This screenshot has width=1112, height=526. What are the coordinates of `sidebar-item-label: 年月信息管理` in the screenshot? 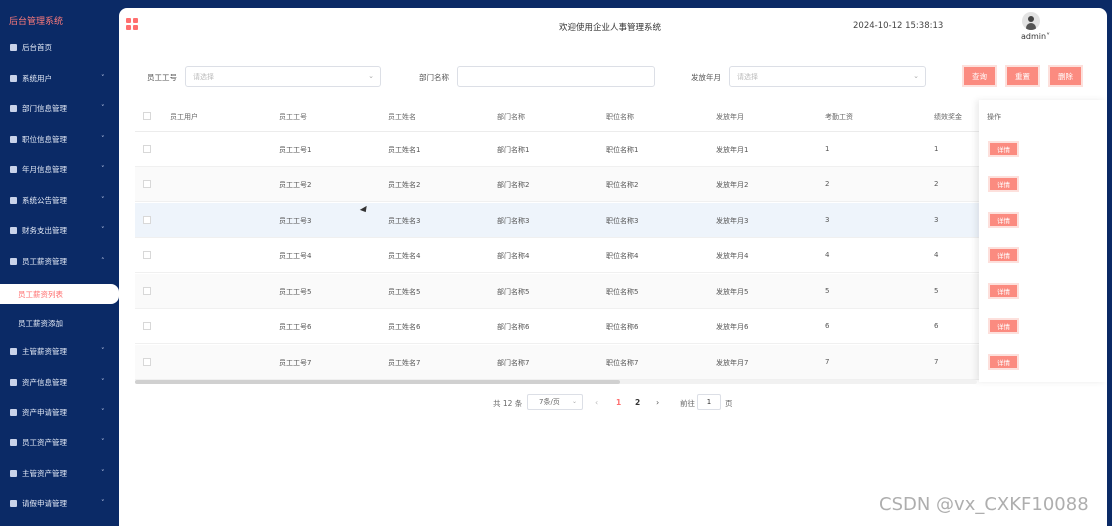 It's located at (44, 169).